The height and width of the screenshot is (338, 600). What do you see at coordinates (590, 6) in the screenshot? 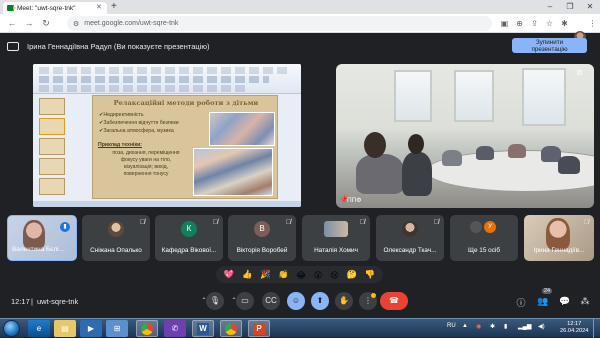
I see `close-window-icon: ✕` at bounding box center [590, 6].